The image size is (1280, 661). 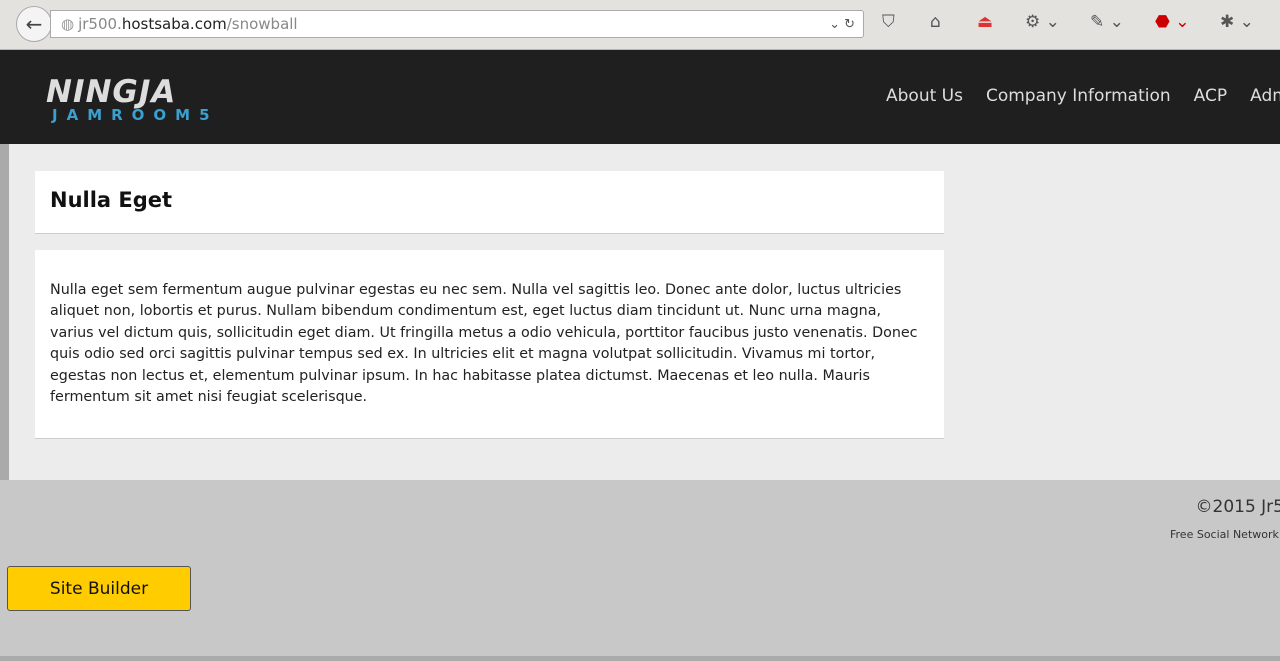 I want to click on url-domain: hostsaba.com, so click(x=174, y=24).